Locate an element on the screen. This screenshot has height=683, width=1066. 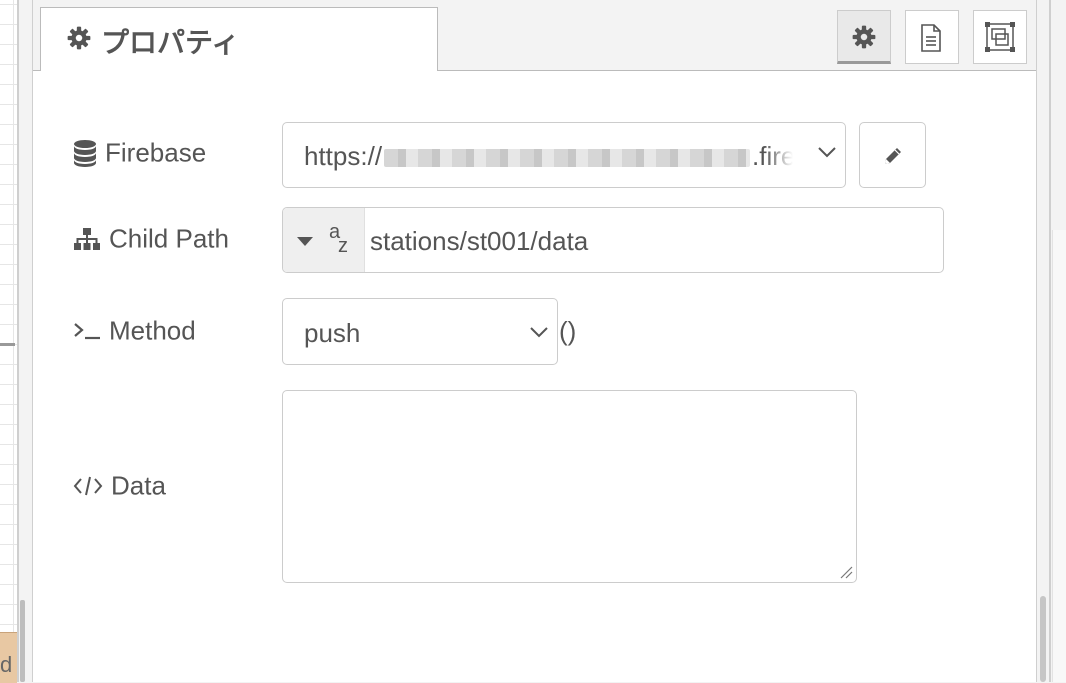
type-selector-button: a z is located at coordinates (324, 240).